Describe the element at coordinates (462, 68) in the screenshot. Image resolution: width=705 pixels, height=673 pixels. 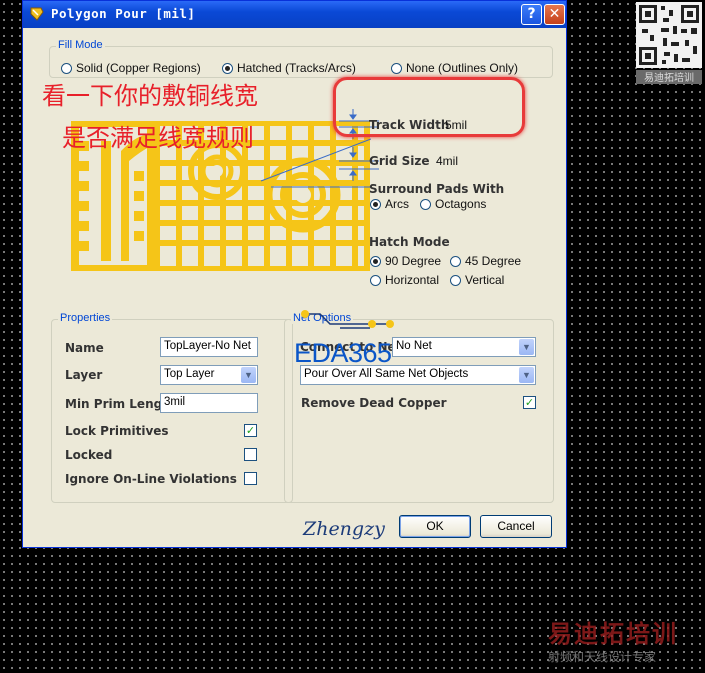
I see `fill-none-label: None (Outlines Only)` at that location.